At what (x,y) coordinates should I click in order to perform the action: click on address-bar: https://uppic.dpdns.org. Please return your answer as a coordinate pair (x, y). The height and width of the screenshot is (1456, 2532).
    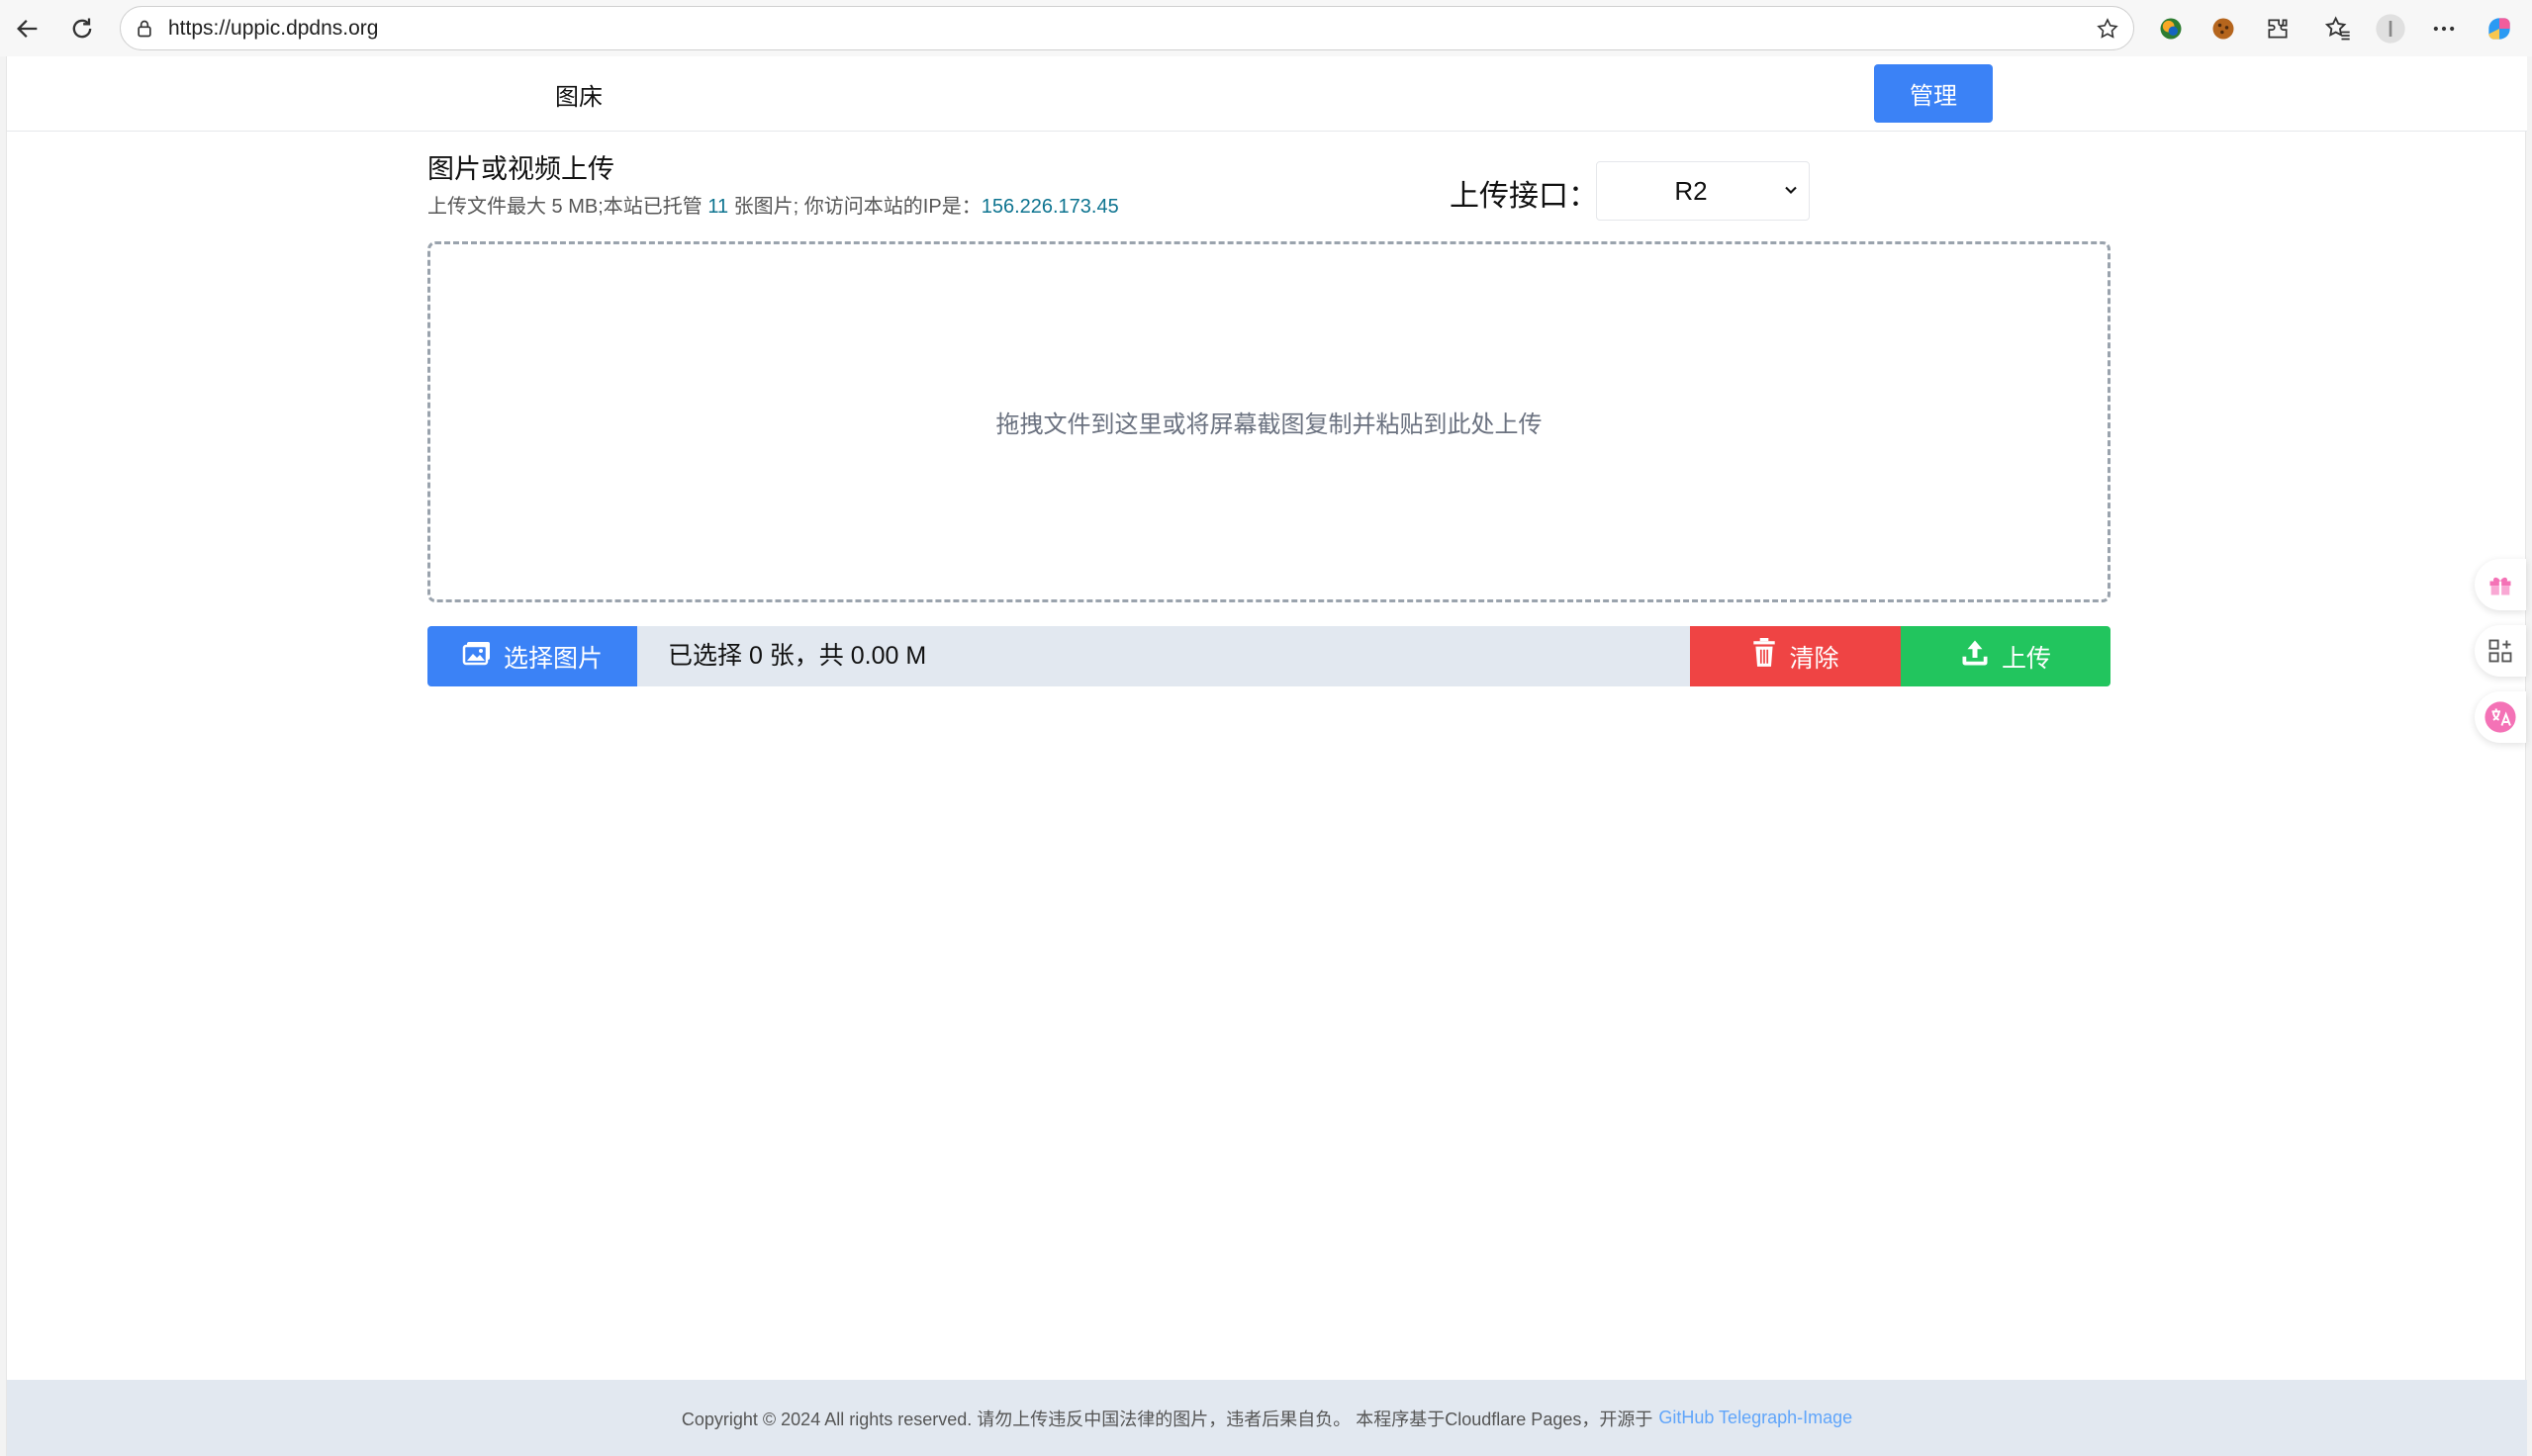
    Looking at the image, I should click on (1127, 28).